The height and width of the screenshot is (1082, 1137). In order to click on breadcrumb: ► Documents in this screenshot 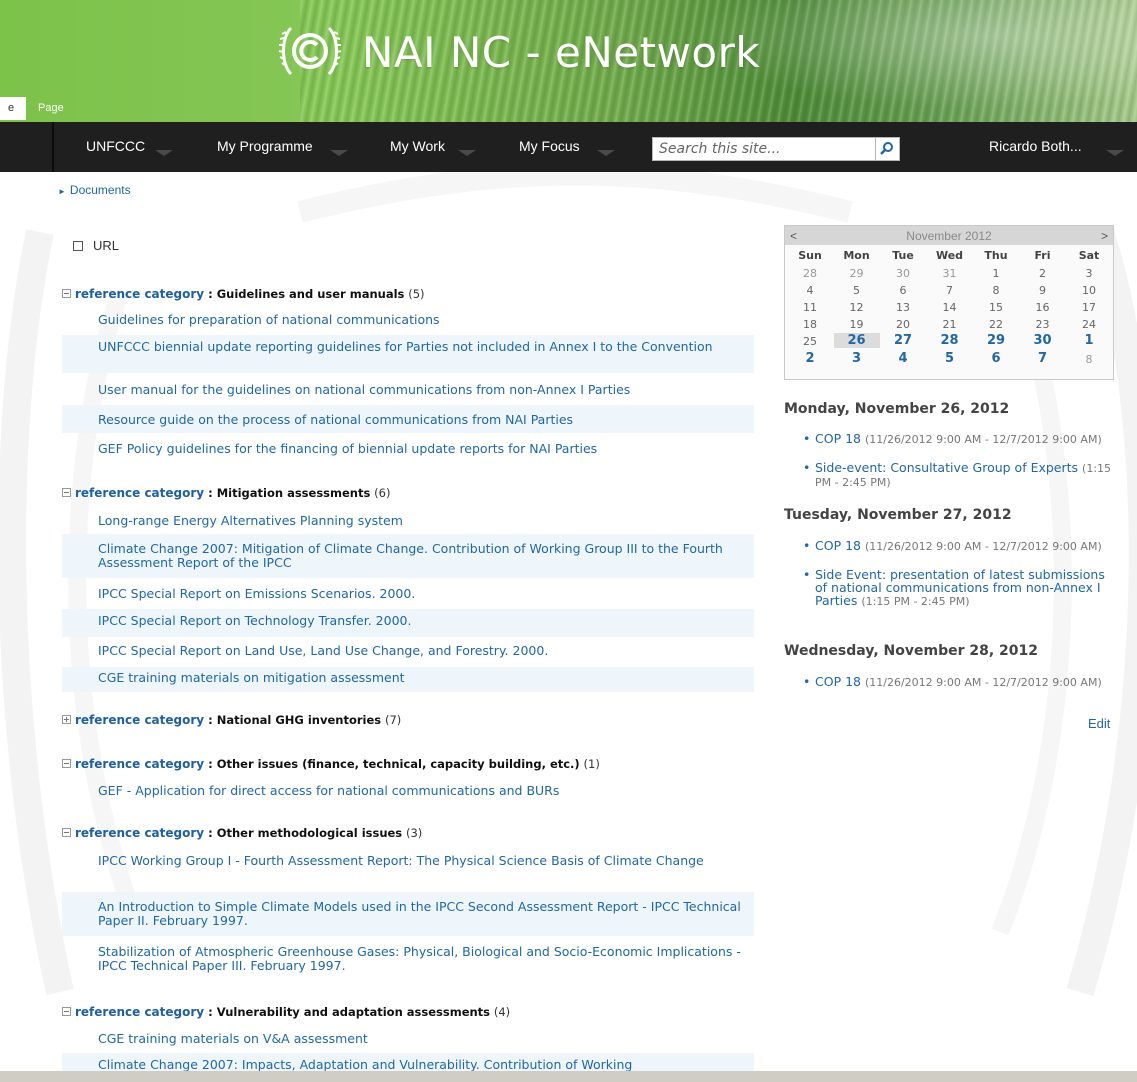, I will do `click(94, 190)`.